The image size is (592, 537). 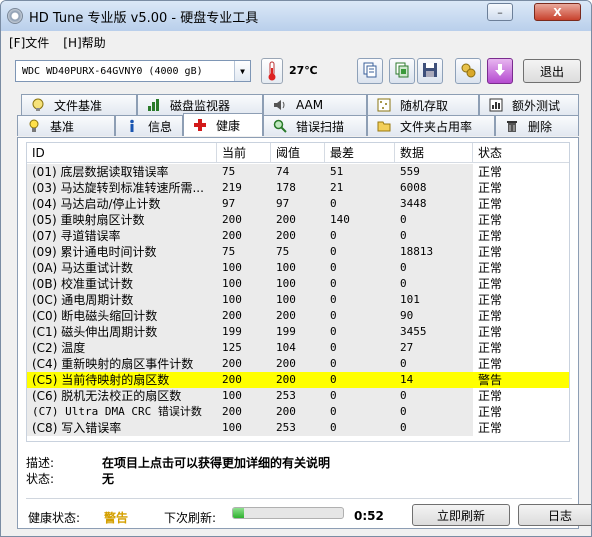 What do you see at coordinates (244, 172) in the screenshot?
I see `table-cell: 75` at bounding box center [244, 172].